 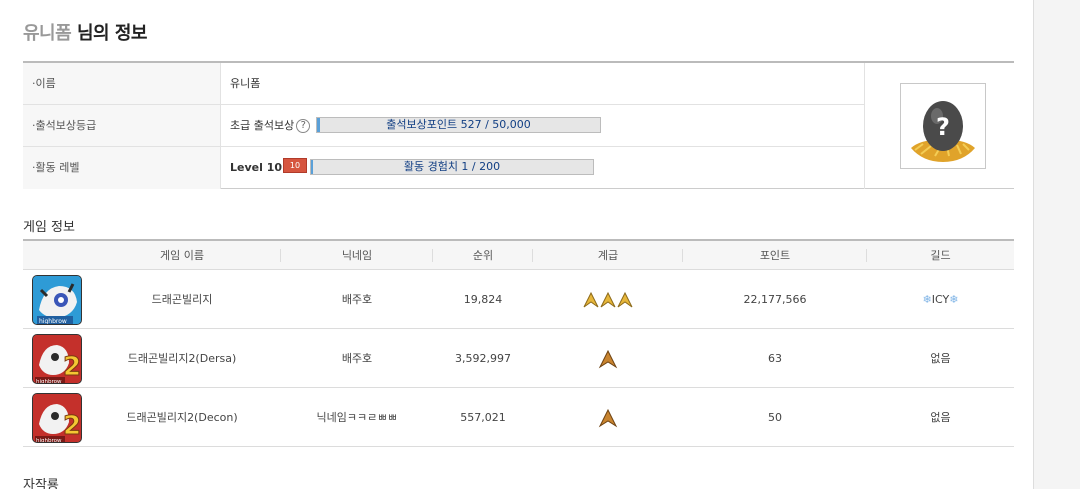 What do you see at coordinates (312, 167) in the screenshot?
I see `exp-progress-fill` at bounding box center [312, 167].